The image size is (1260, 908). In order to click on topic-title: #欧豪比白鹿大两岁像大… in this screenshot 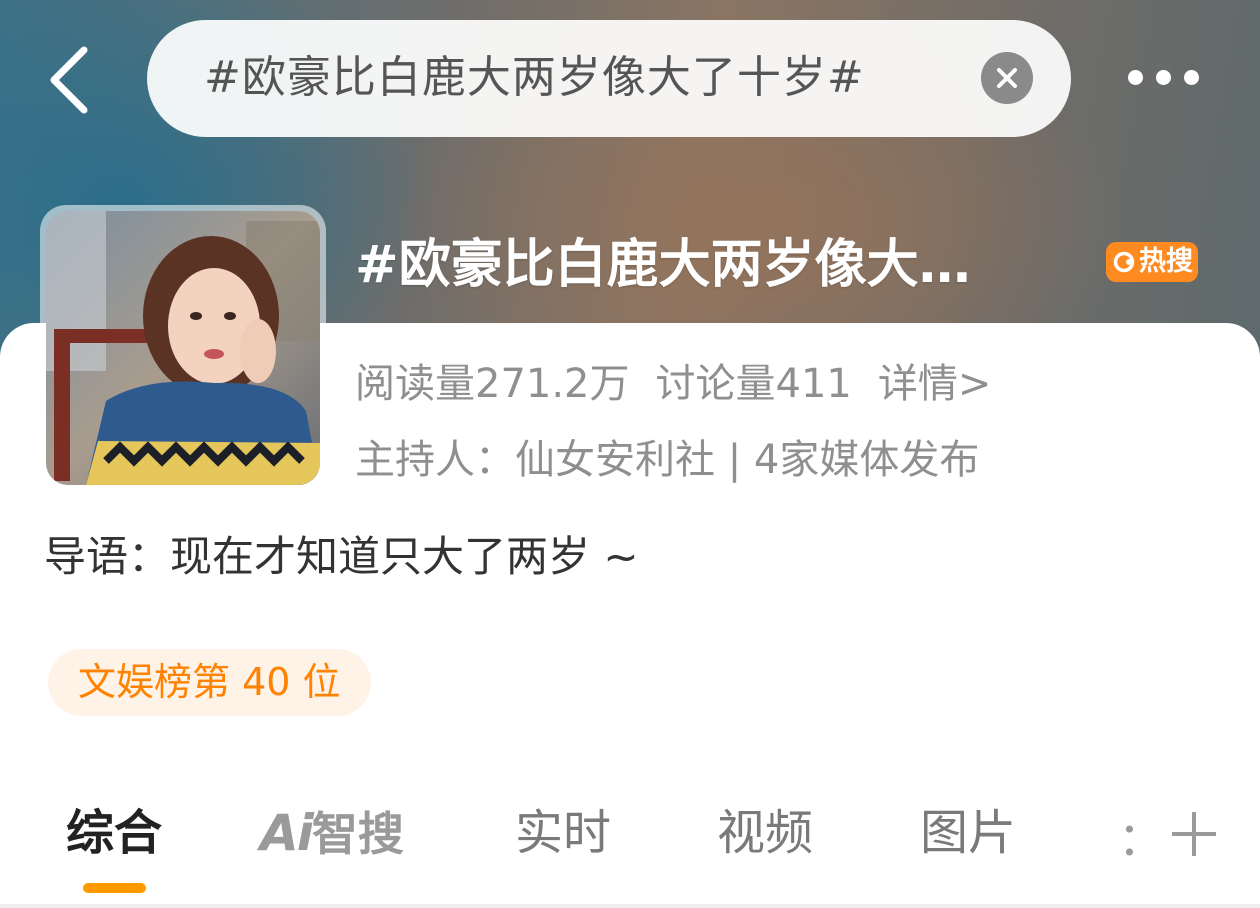, I will do `click(663, 265)`.